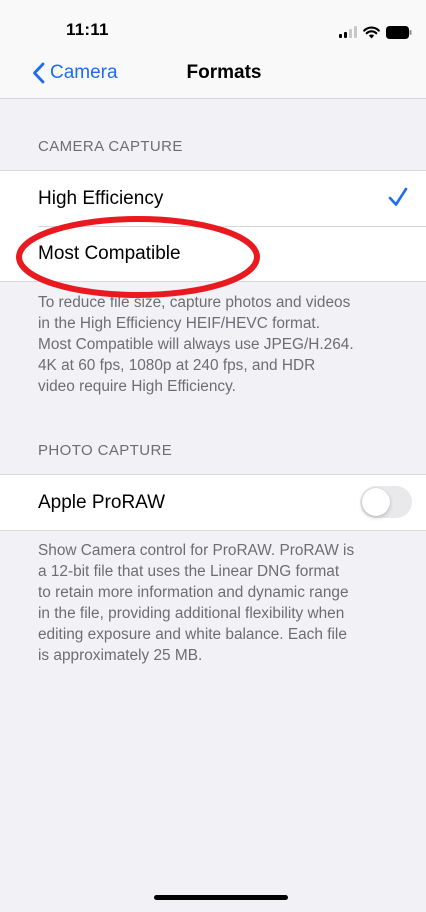 The width and height of the screenshot is (426, 912). What do you see at coordinates (101, 198) in the screenshot?
I see `option-label: High Efficiency` at bounding box center [101, 198].